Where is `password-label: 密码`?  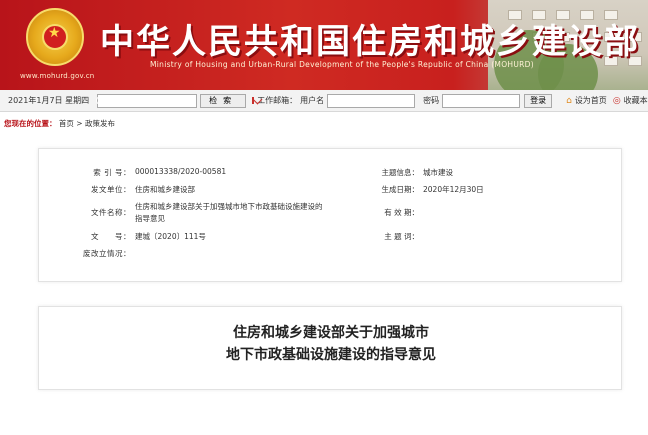
password-label: 密码 is located at coordinates (431, 100).